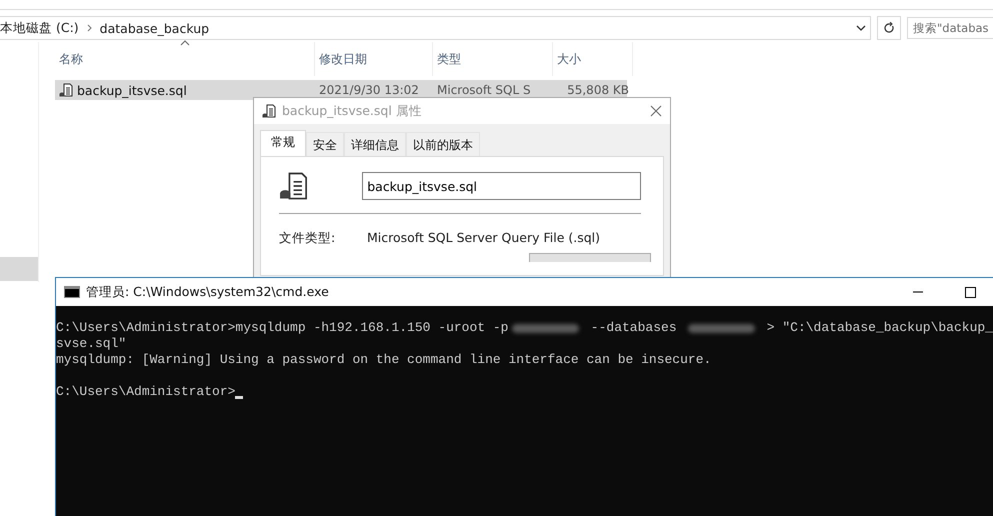 Image resolution: width=993 pixels, height=516 pixels. What do you see at coordinates (185, 43) in the screenshot?
I see `sort-up-icon` at bounding box center [185, 43].